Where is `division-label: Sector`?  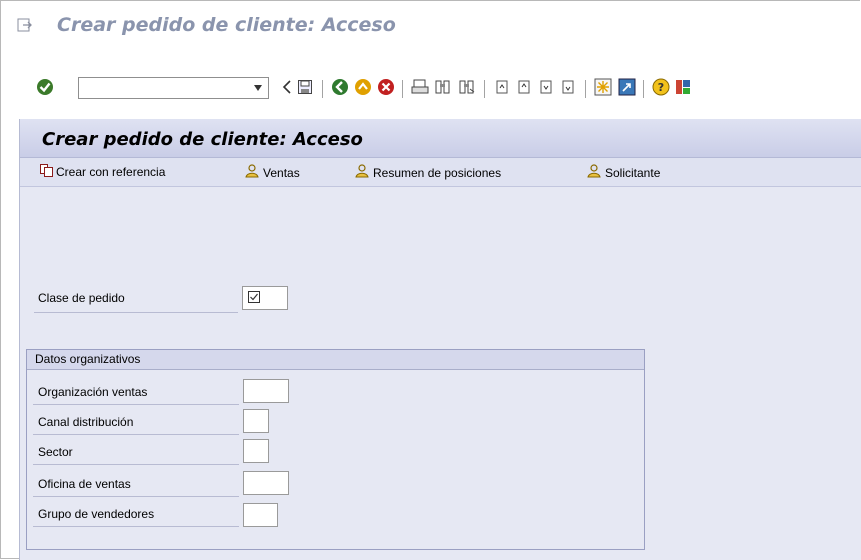
division-label: Sector is located at coordinates (55, 452).